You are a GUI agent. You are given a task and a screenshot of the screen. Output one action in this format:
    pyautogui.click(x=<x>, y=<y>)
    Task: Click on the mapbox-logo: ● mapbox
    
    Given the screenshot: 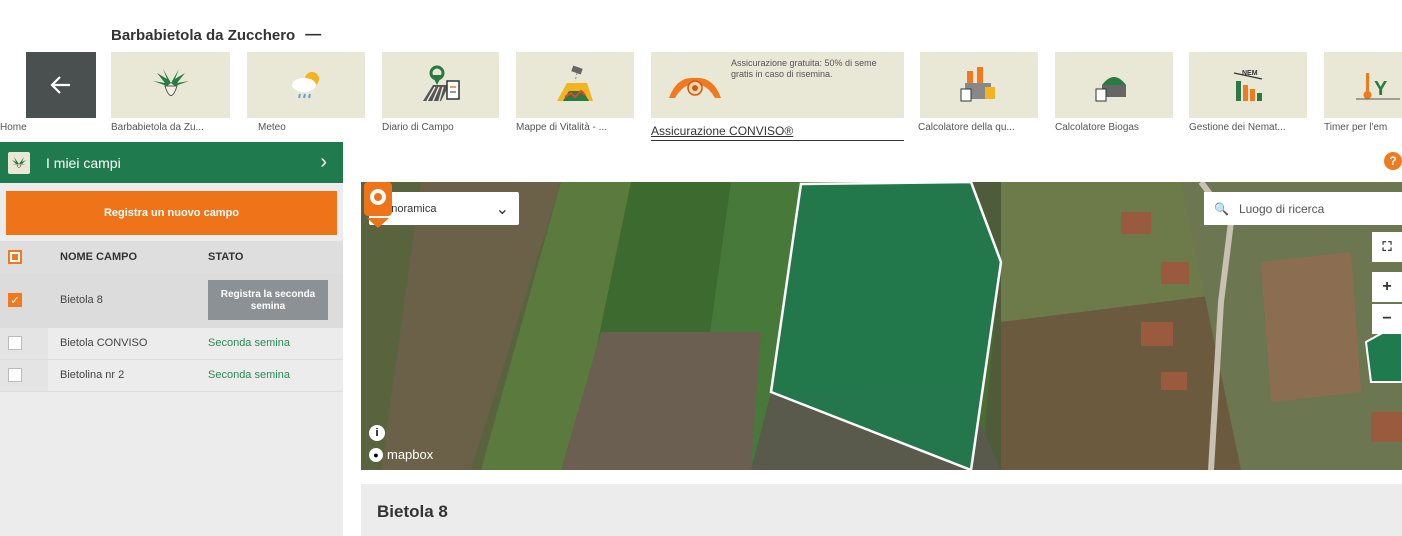 What is the action you would take?
    pyautogui.click(x=401, y=454)
    